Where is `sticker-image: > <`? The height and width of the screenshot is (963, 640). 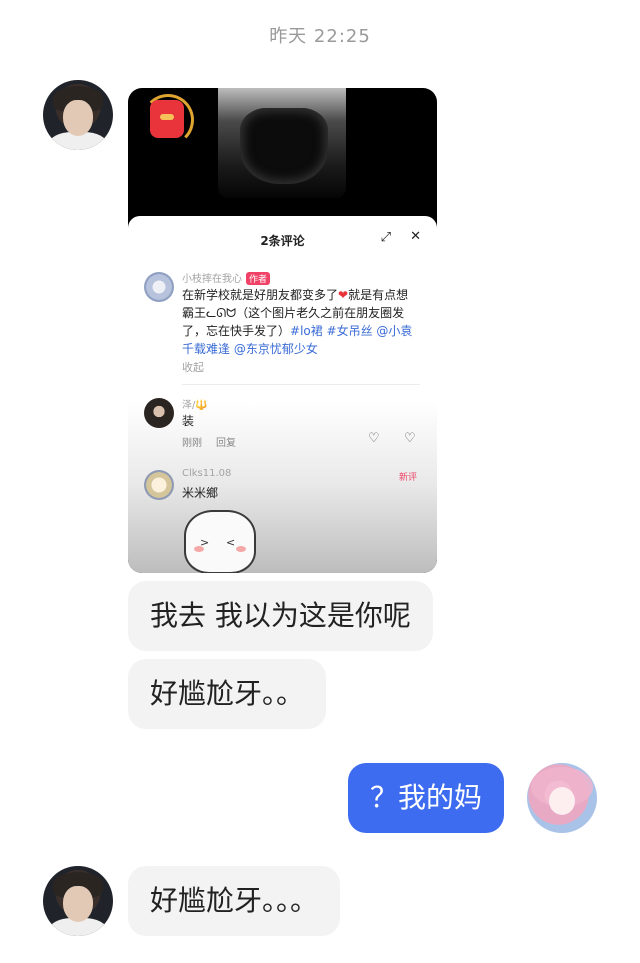
sticker-image: > < is located at coordinates (220, 541).